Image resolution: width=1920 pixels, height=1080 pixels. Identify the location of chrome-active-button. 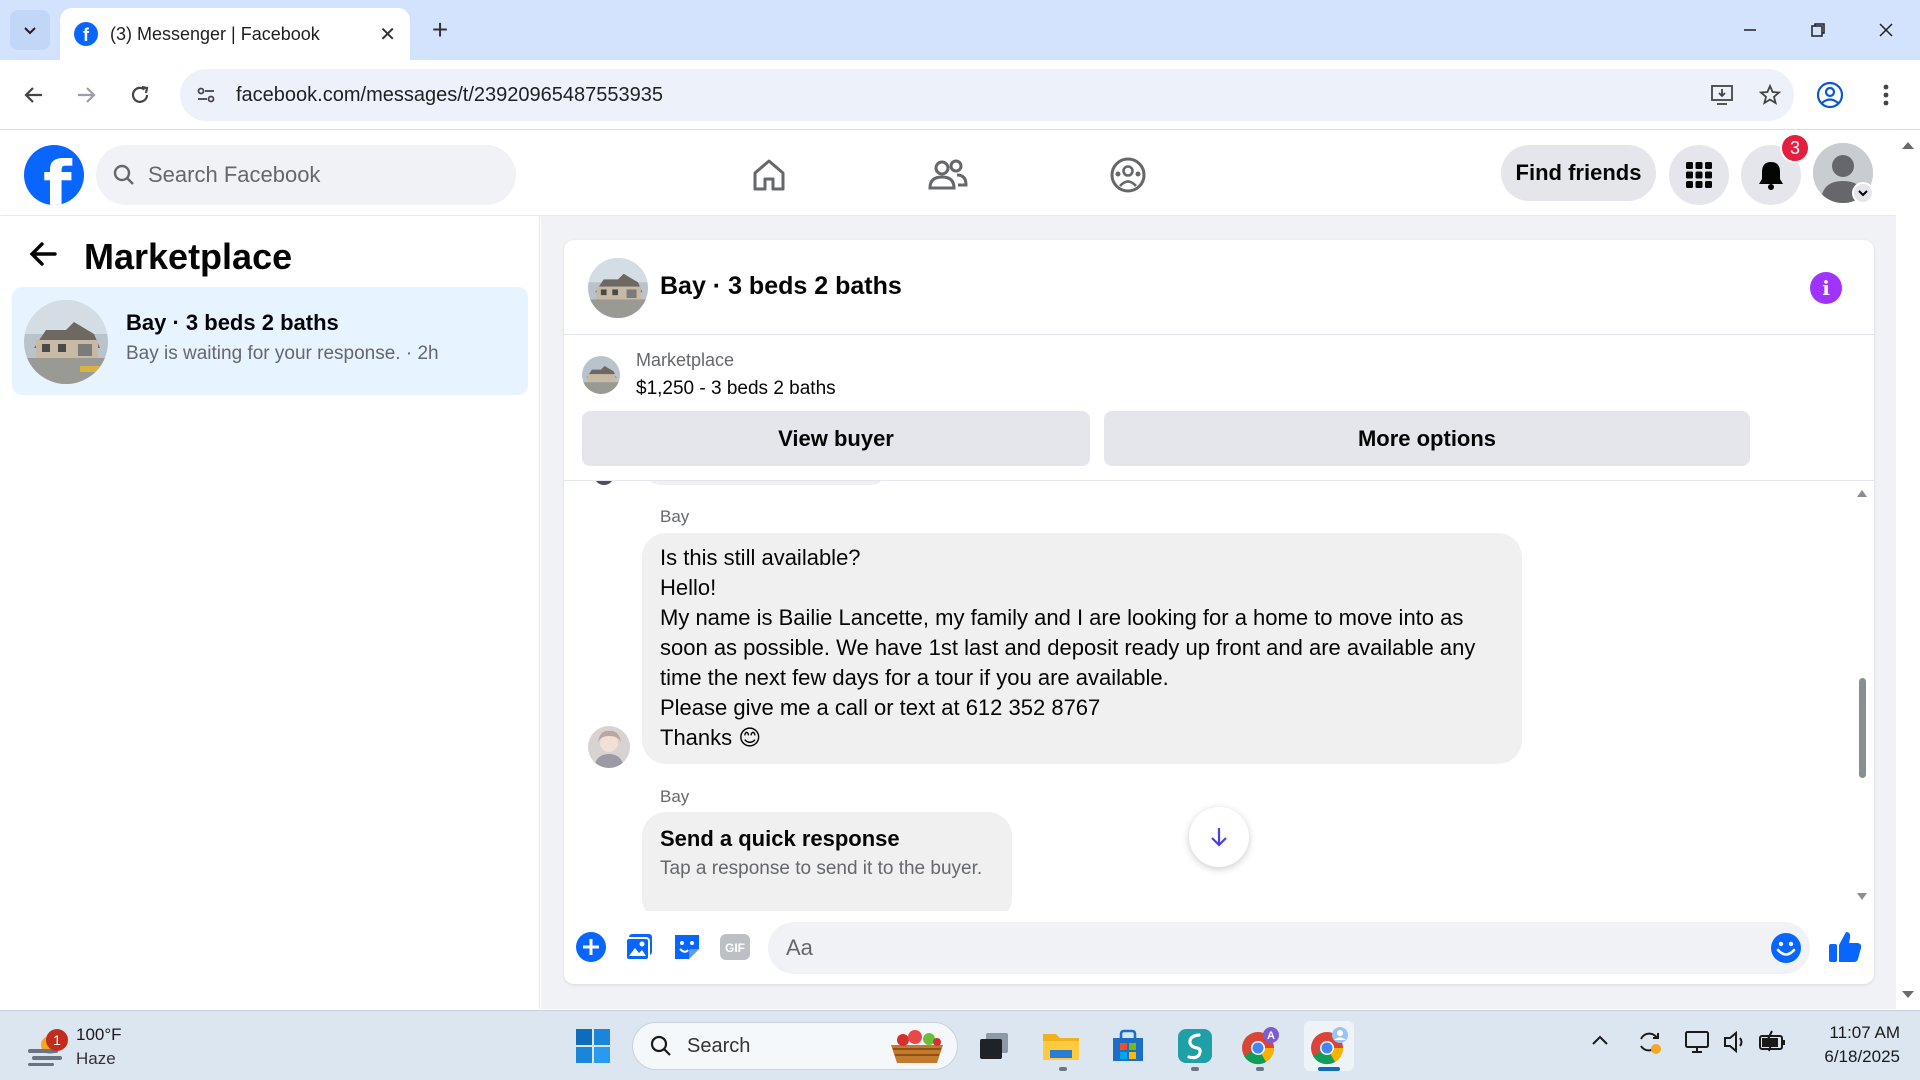
(1329, 1046).